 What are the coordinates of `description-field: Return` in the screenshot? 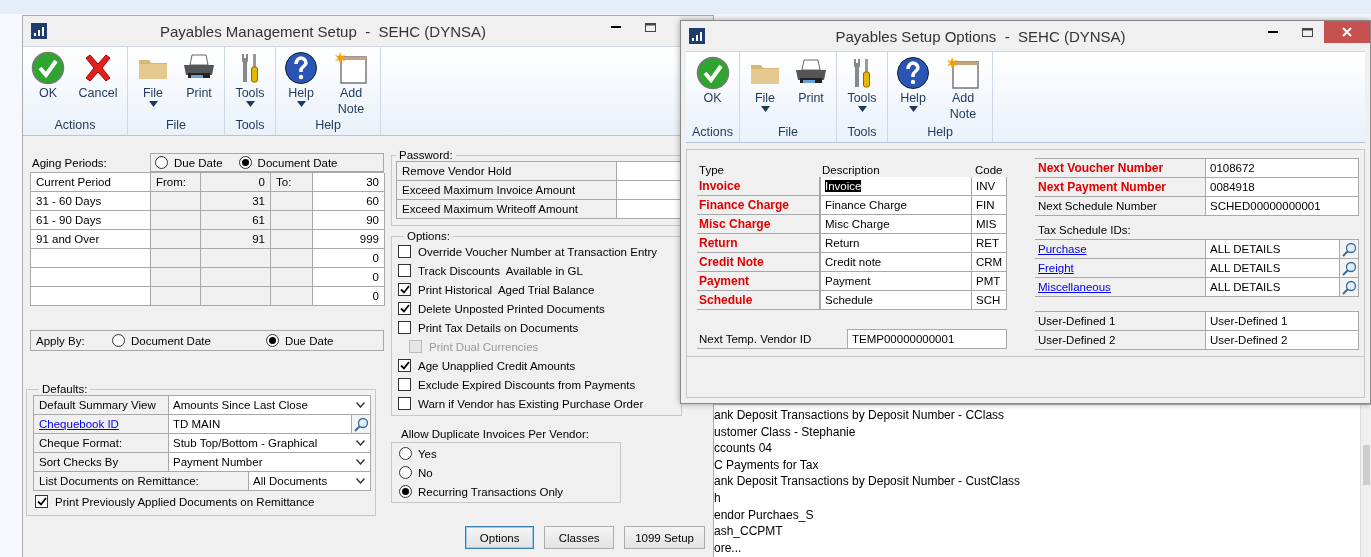 It's located at (896, 243).